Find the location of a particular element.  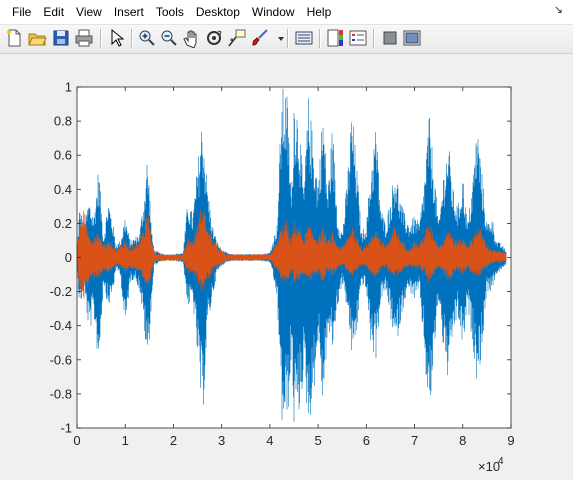

data-cursor-icon is located at coordinates (237, 38).